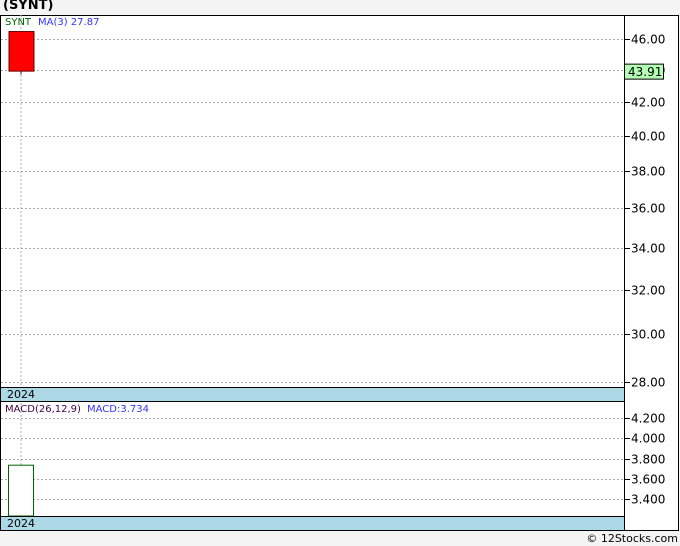  What do you see at coordinates (632, 538) in the screenshot?
I see `footer-credit: © 12Stocks.com` at bounding box center [632, 538].